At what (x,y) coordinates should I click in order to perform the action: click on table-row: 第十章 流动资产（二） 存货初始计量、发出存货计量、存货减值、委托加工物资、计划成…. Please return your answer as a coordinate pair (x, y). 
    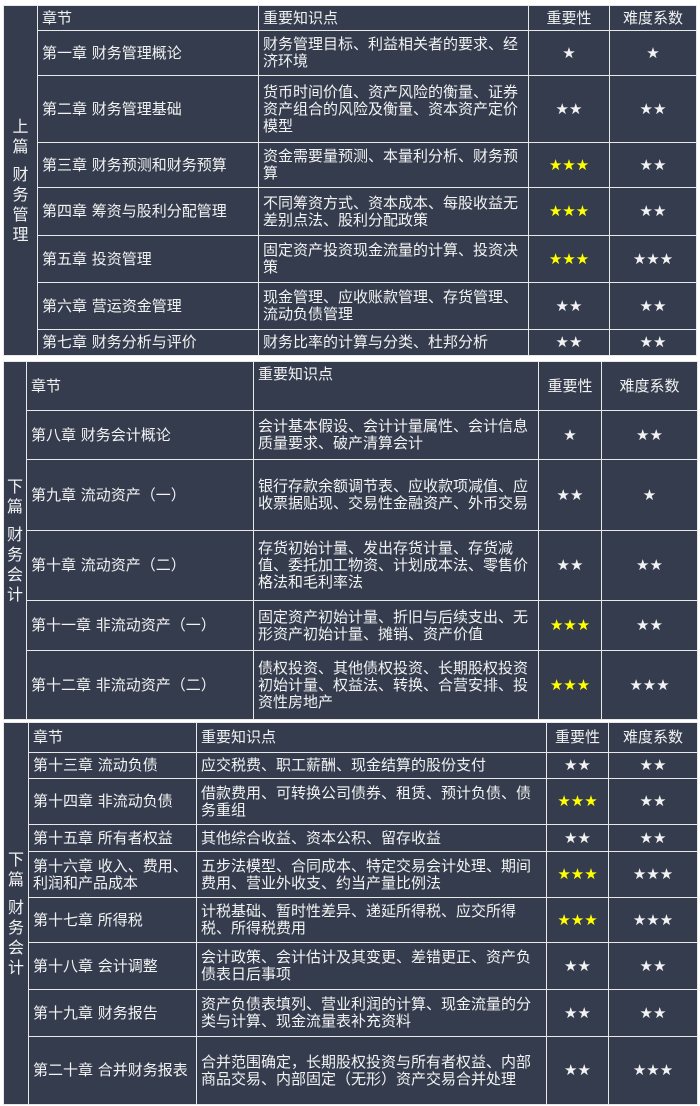
    Looking at the image, I should click on (351, 565).